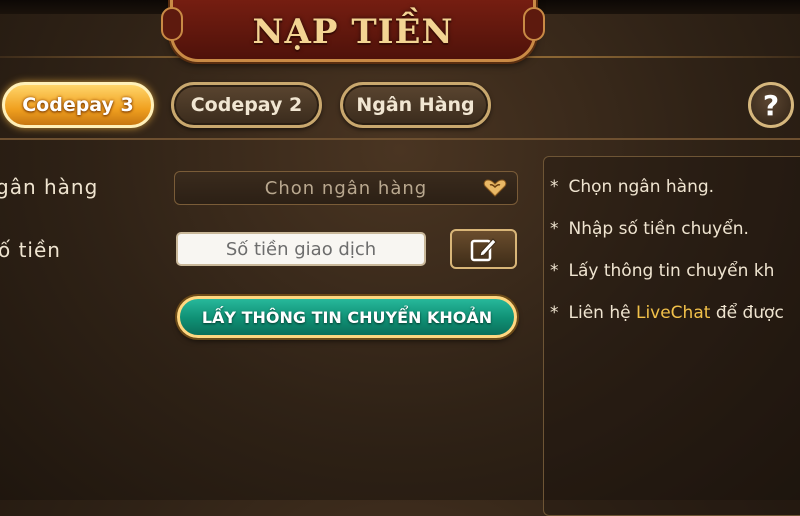 This screenshot has height=516, width=800. I want to click on title-plaque: NẠP TIỀN, so click(353, 31).